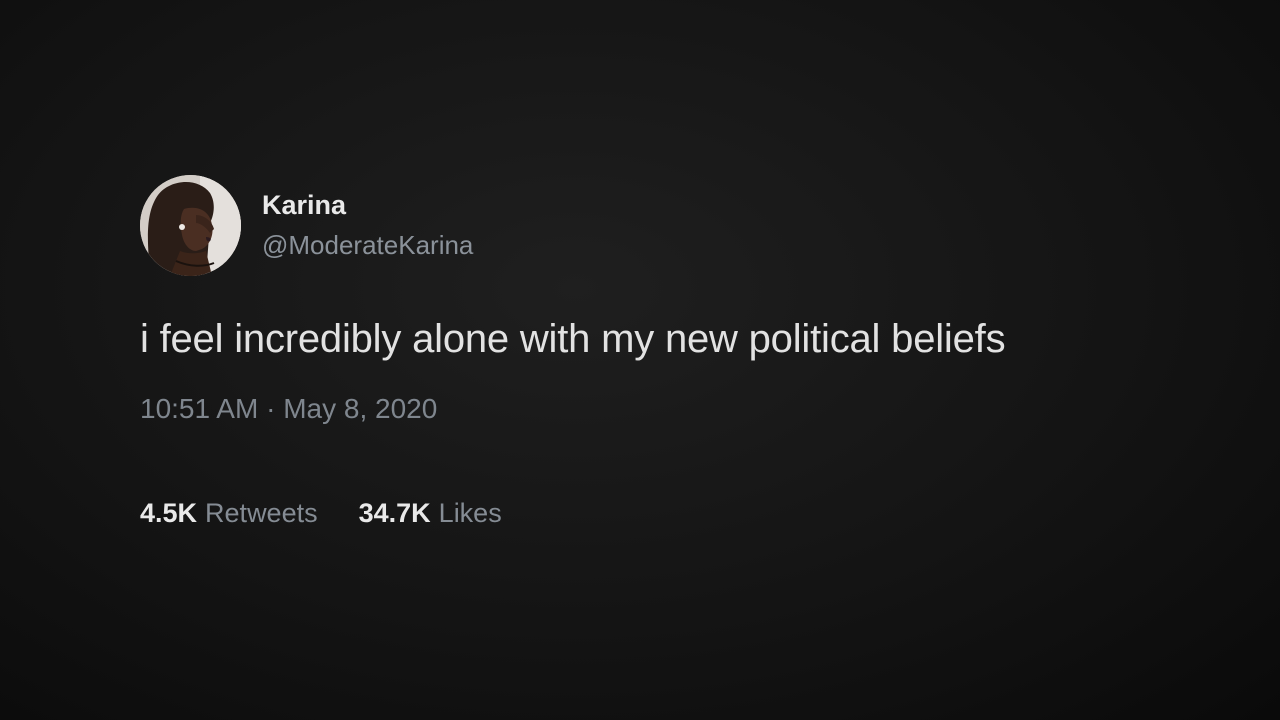 This screenshot has height=720, width=1280. Describe the element at coordinates (670, 513) in the screenshot. I see `tweet-stats: 4.5K Retweets 34.7K Likes` at that location.